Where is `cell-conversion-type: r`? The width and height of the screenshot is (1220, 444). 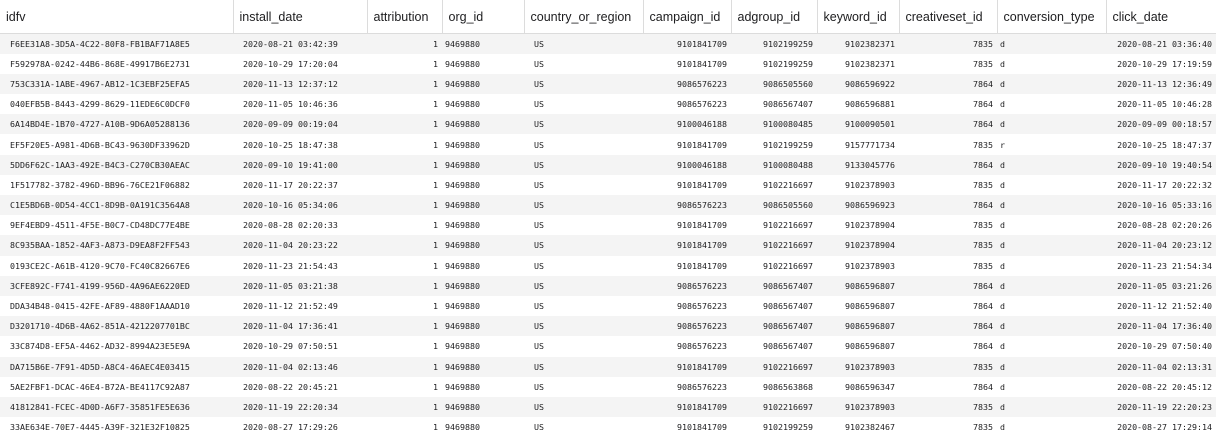
cell-conversion-type: r is located at coordinates (1051, 144).